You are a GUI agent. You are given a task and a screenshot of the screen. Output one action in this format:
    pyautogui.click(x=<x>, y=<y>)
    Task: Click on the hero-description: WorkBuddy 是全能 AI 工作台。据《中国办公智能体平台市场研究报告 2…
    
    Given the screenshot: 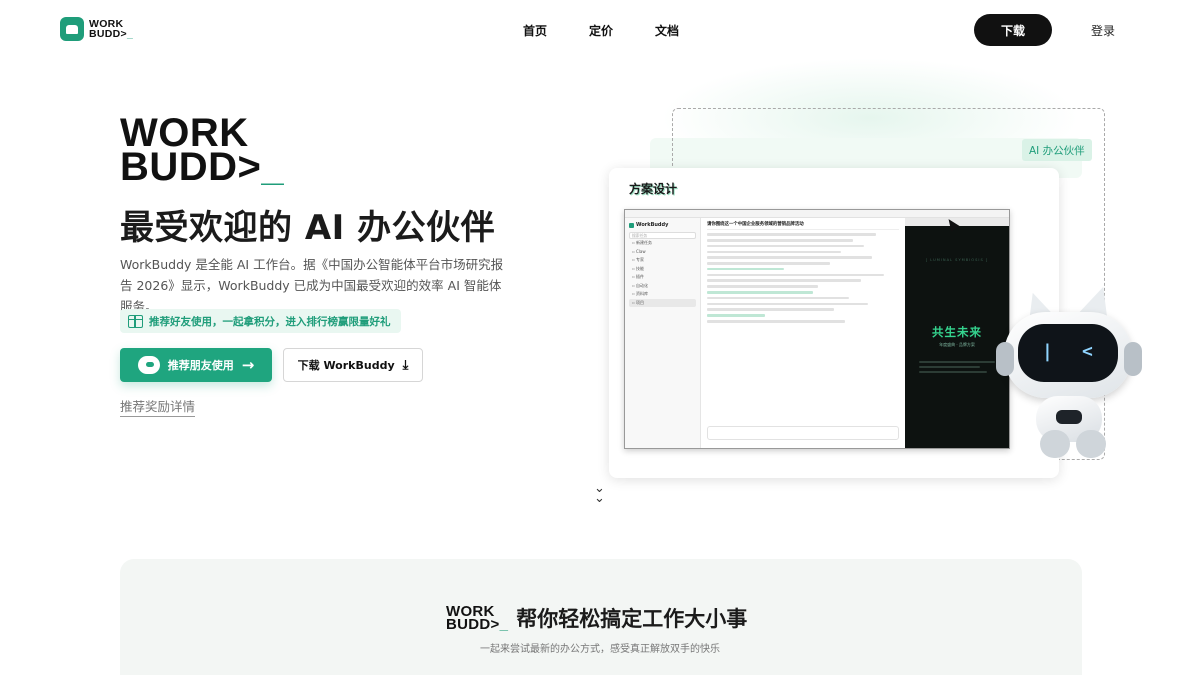 What is the action you would take?
    pyautogui.click(x=312, y=285)
    